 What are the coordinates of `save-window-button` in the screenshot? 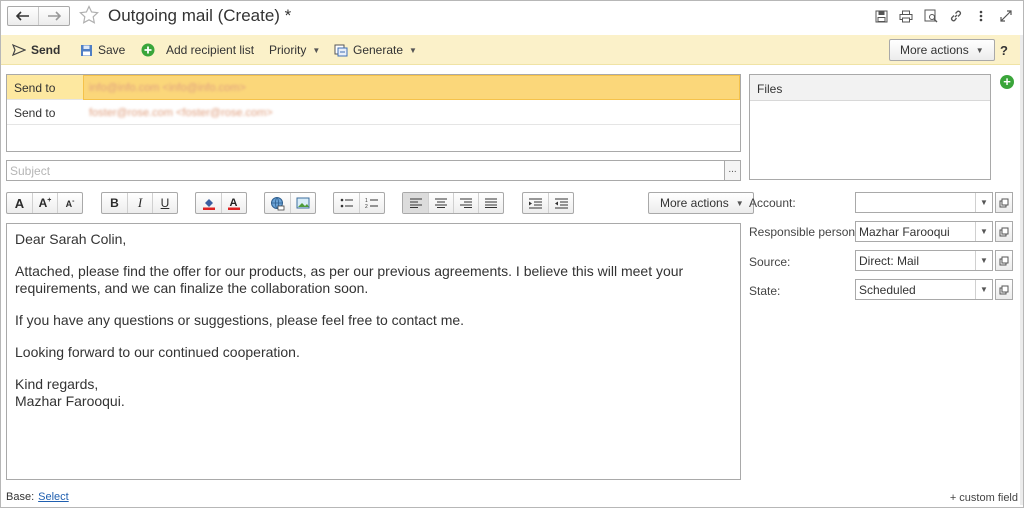 It's located at (881, 16).